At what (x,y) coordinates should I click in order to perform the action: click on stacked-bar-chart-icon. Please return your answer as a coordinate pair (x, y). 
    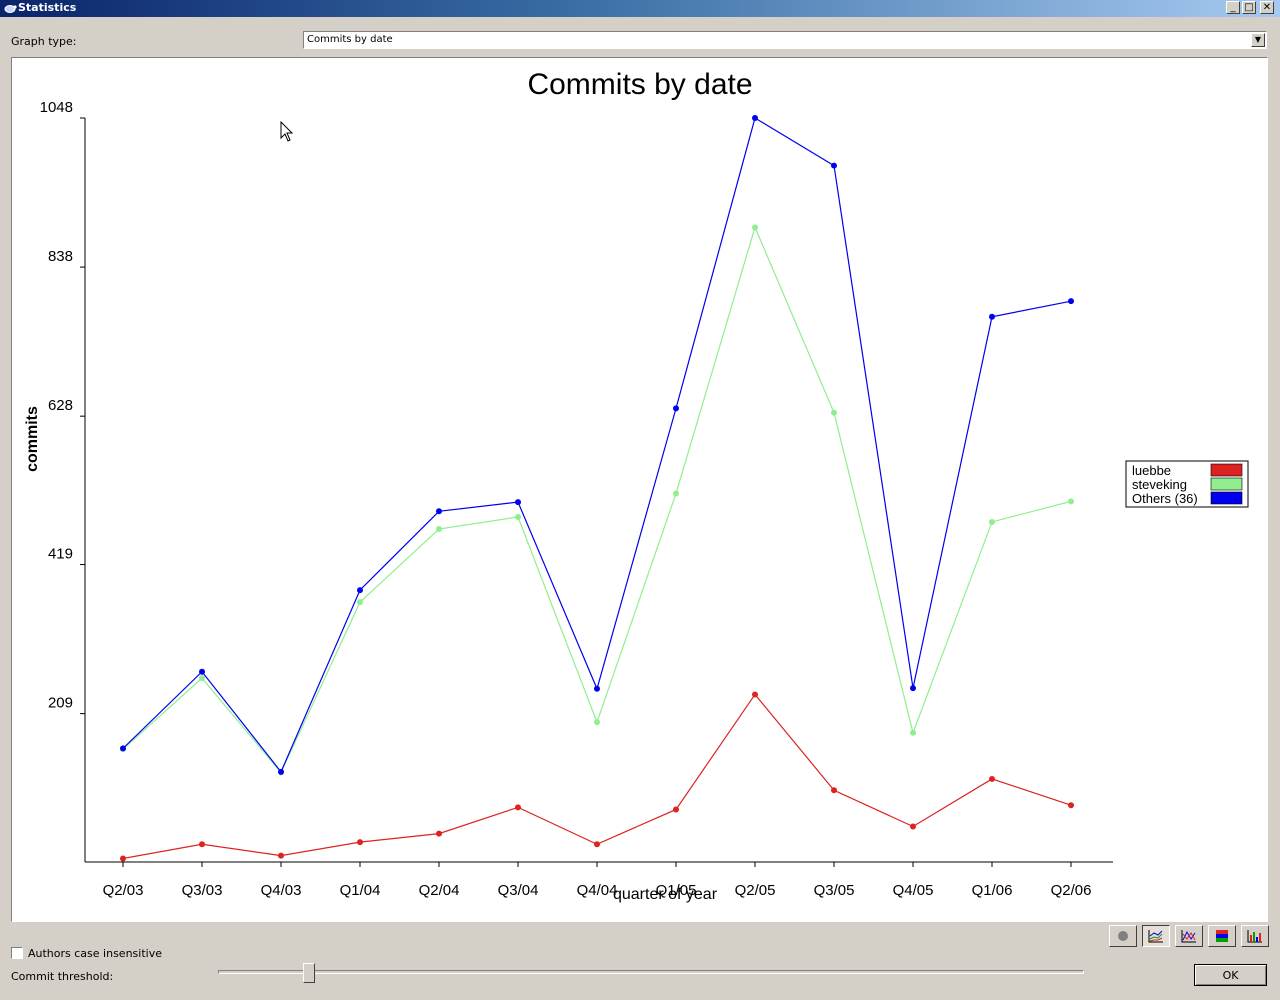
    Looking at the image, I should click on (1222, 936).